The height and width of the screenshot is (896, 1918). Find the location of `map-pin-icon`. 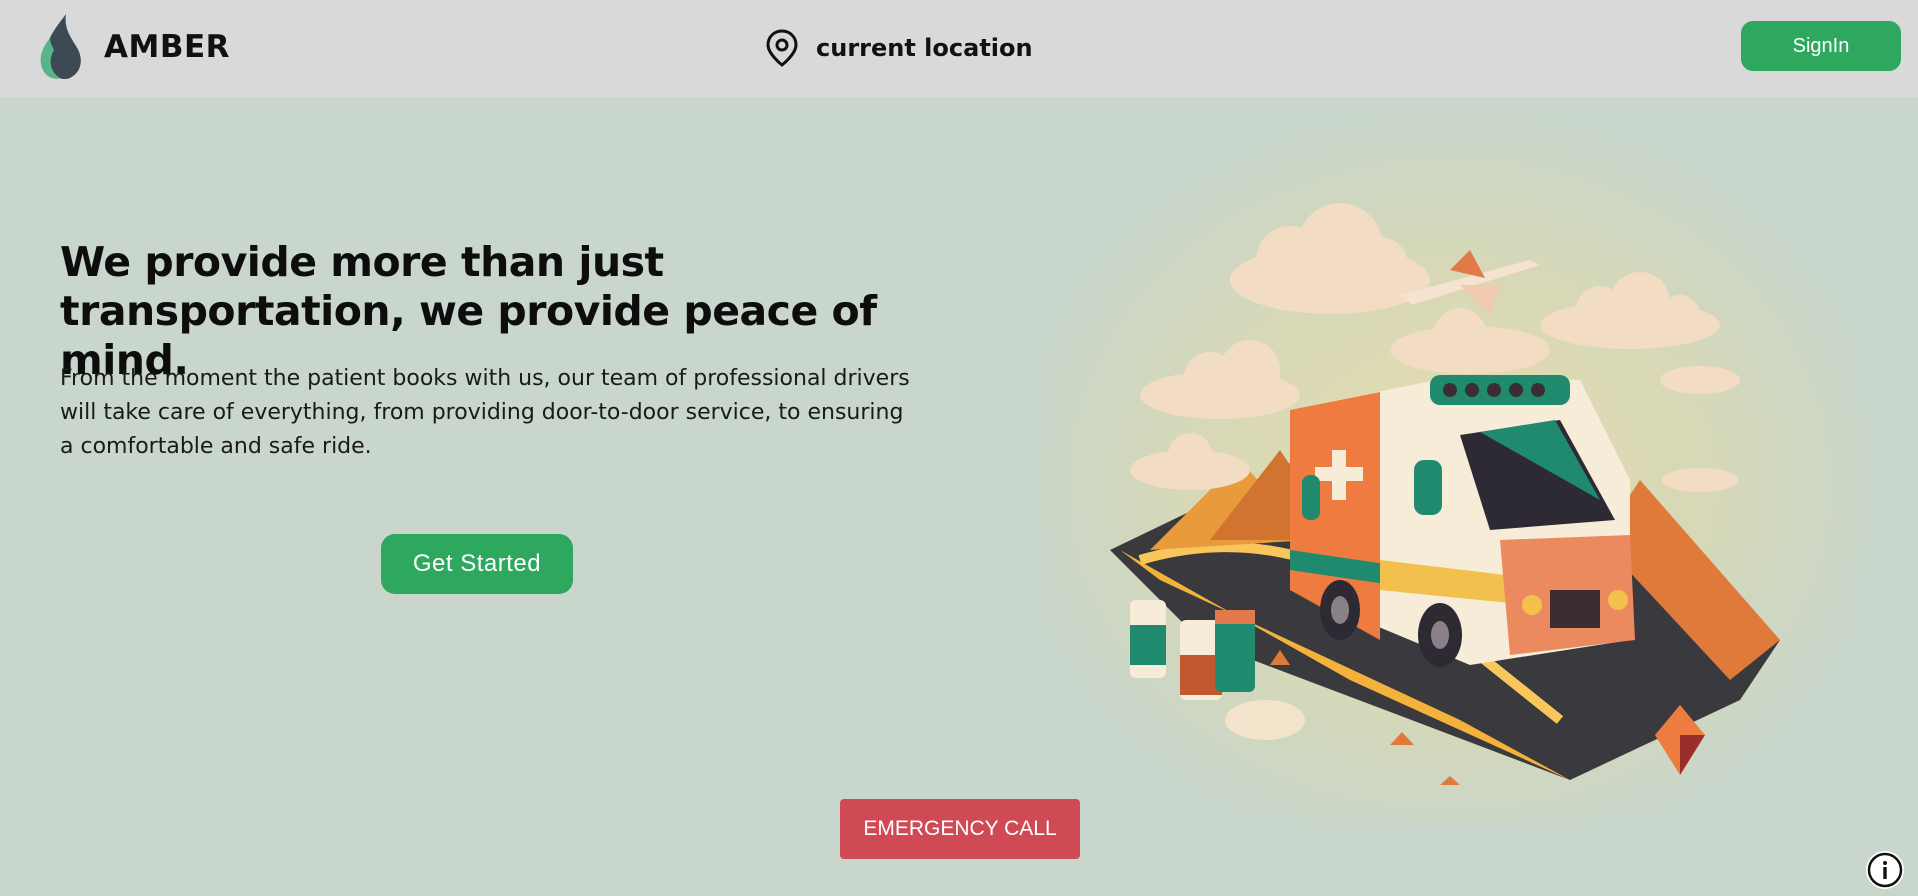

map-pin-icon is located at coordinates (782, 48).